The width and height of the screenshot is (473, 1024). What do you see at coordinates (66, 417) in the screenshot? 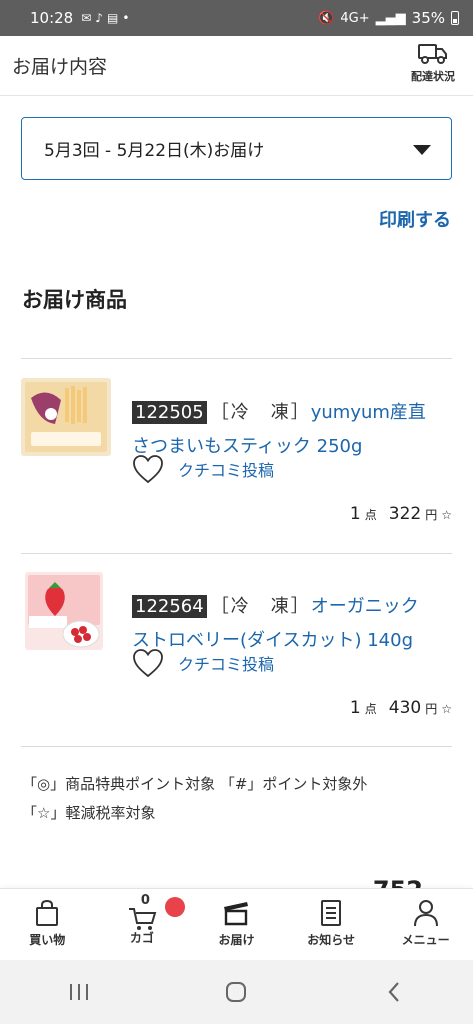
I see `product-image-sweet-potato` at bounding box center [66, 417].